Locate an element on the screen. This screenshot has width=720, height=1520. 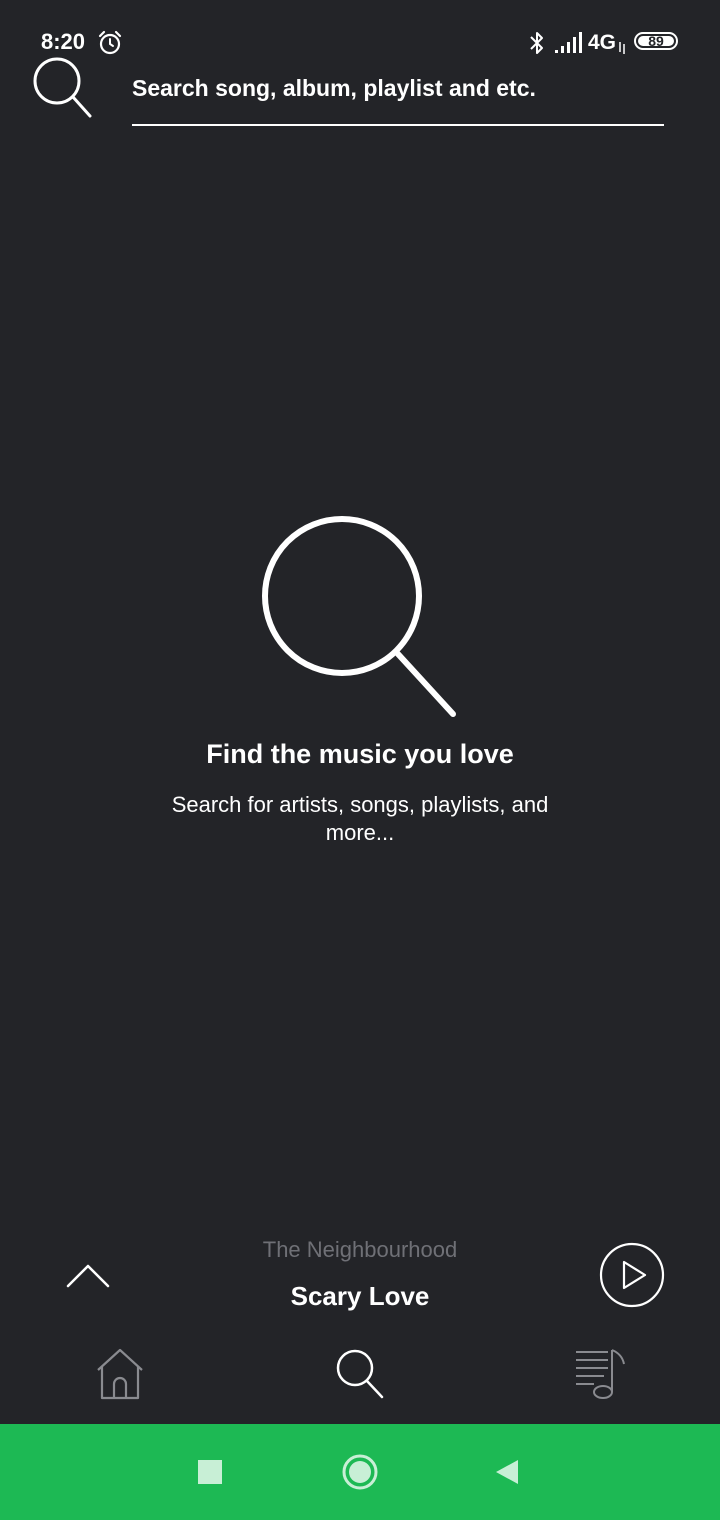
bluetooth-icon is located at coordinates (536, 43).